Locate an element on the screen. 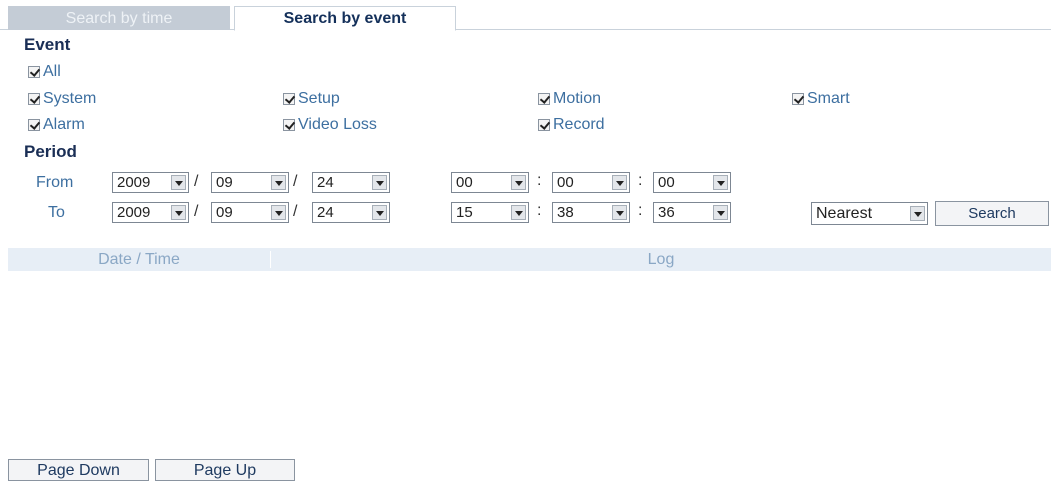 Image resolution: width=1051 pixels, height=482 pixels. checkbox-smart-label: Smart is located at coordinates (828, 98).